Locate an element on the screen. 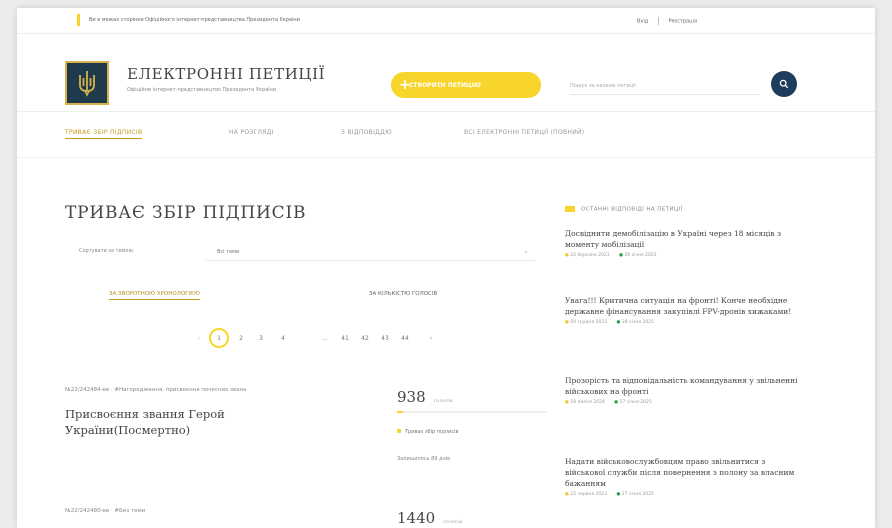 Image resolution: width=892 pixels, height=528 pixels. answer-start-date: 22 березня 2023 is located at coordinates (590, 255).